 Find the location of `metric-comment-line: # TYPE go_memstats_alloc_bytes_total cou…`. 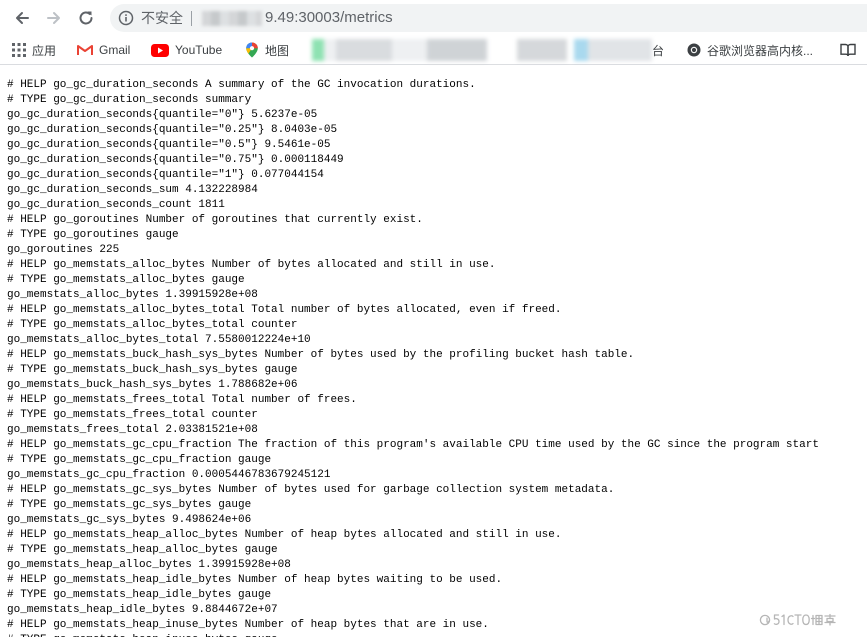

metric-comment-line: # TYPE go_memstats_alloc_bytes_total cou… is located at coordinates (152, 325).